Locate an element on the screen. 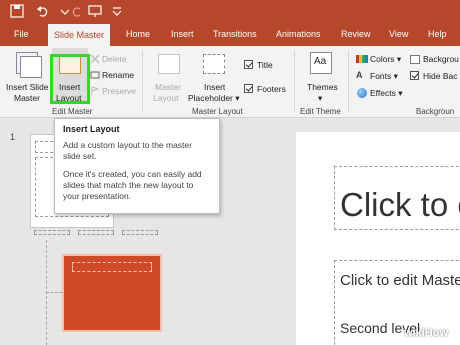  tab-view: View is located at coordinates (398, 34).